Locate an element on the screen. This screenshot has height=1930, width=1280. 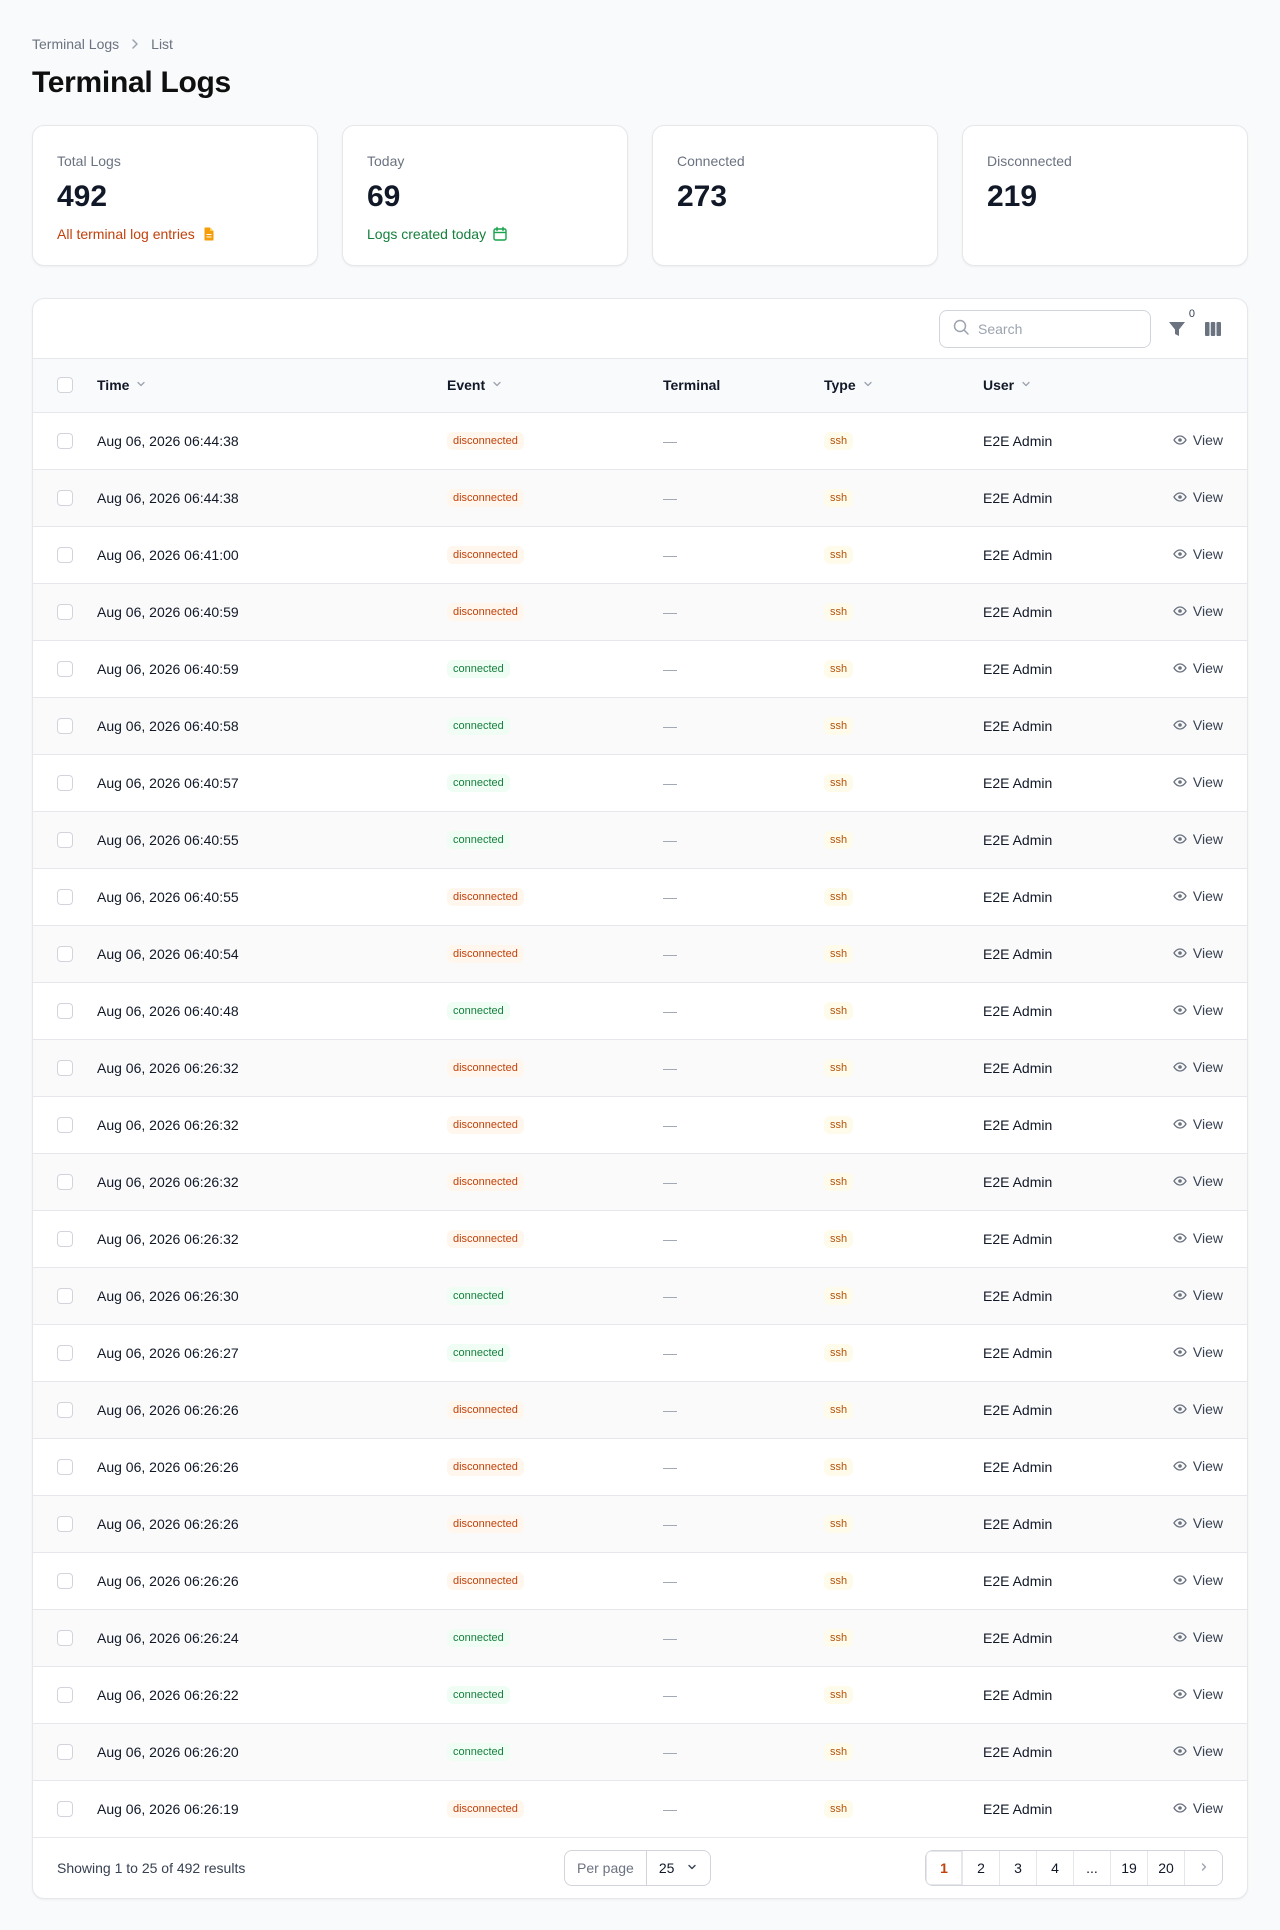
column-header-user: User is located at coordinates (1058, 385).